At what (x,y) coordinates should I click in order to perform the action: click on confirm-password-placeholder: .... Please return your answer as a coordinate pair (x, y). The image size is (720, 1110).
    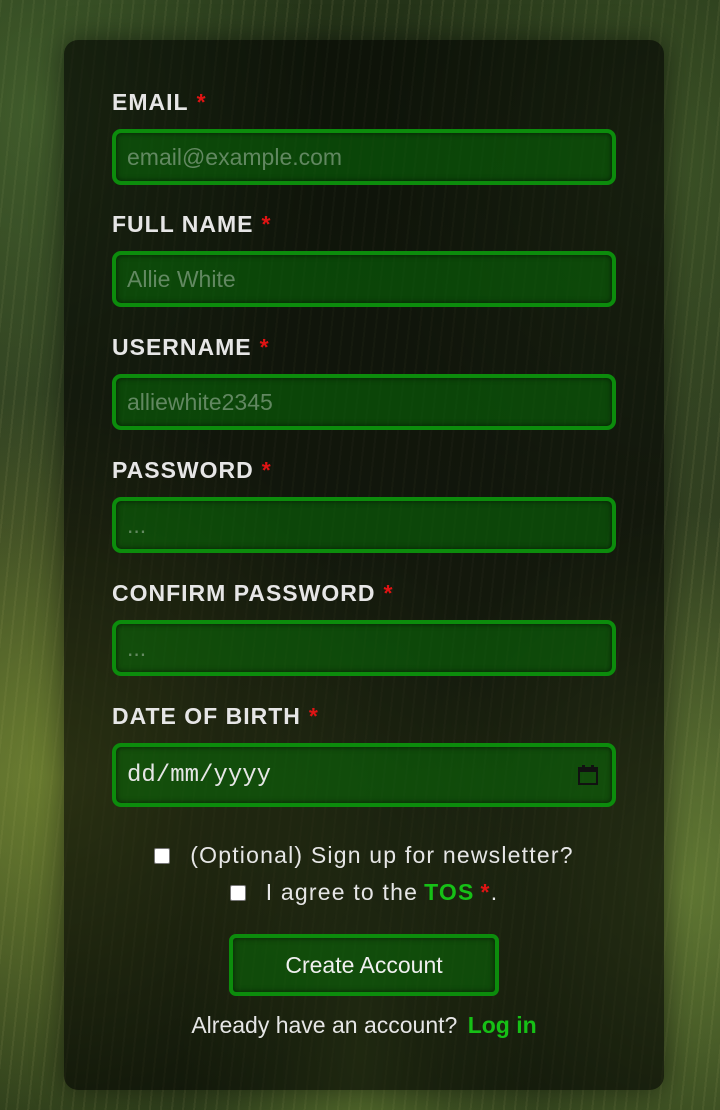
    Looking at the image, I should click on (137, 647).